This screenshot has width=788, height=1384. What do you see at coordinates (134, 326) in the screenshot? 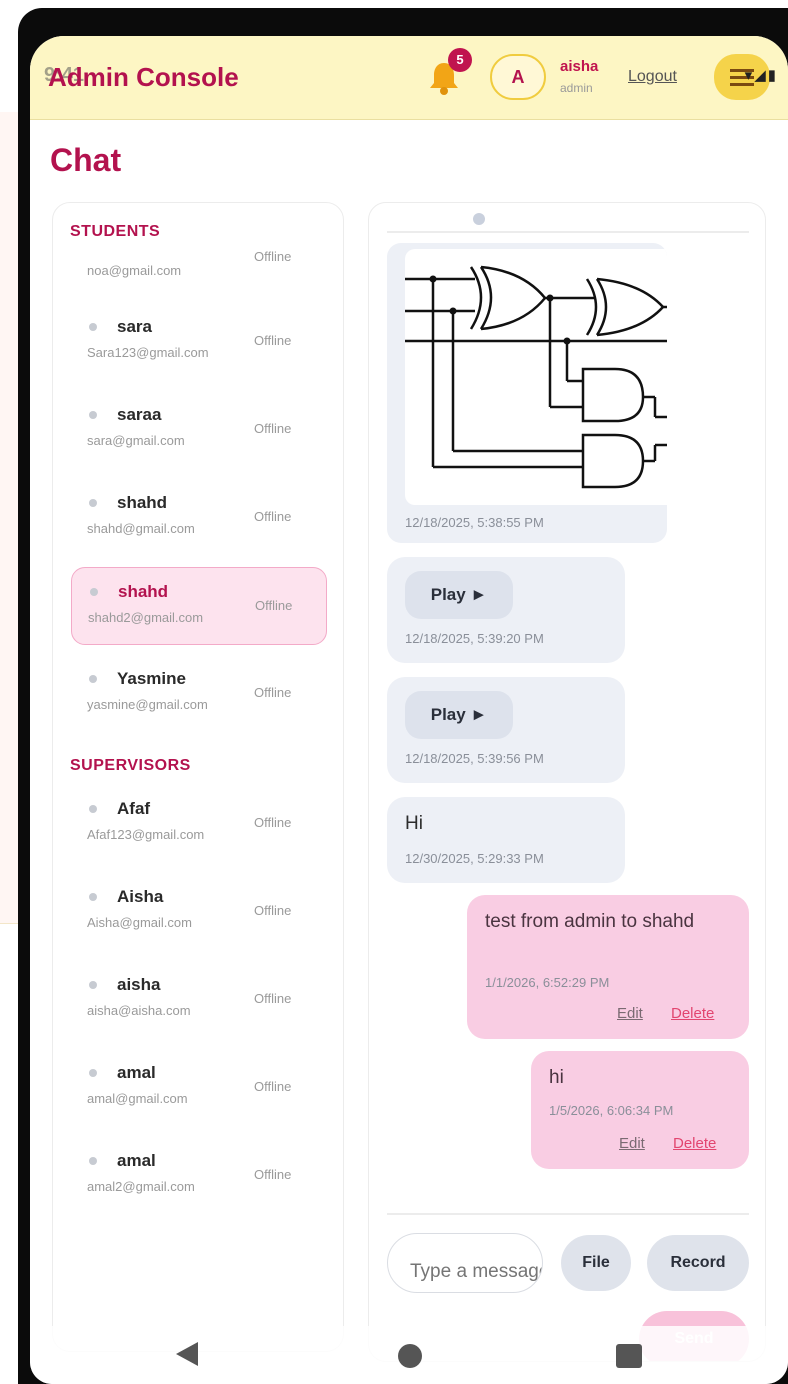
I see `contact-name: sara` at bounding box center [134, 326].